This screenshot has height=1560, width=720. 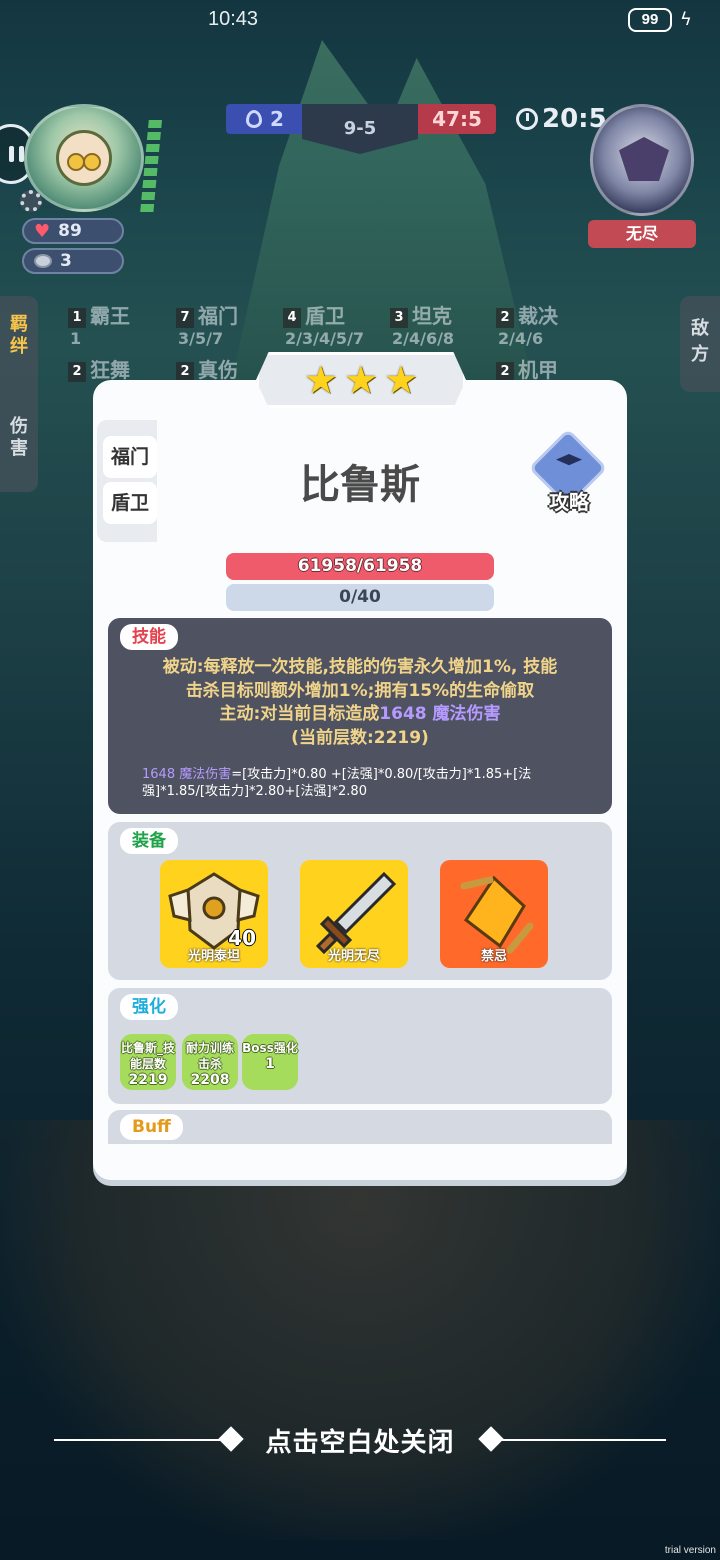 I want to click on trait-item: 2 狂舞, so click(x=99, y=368).